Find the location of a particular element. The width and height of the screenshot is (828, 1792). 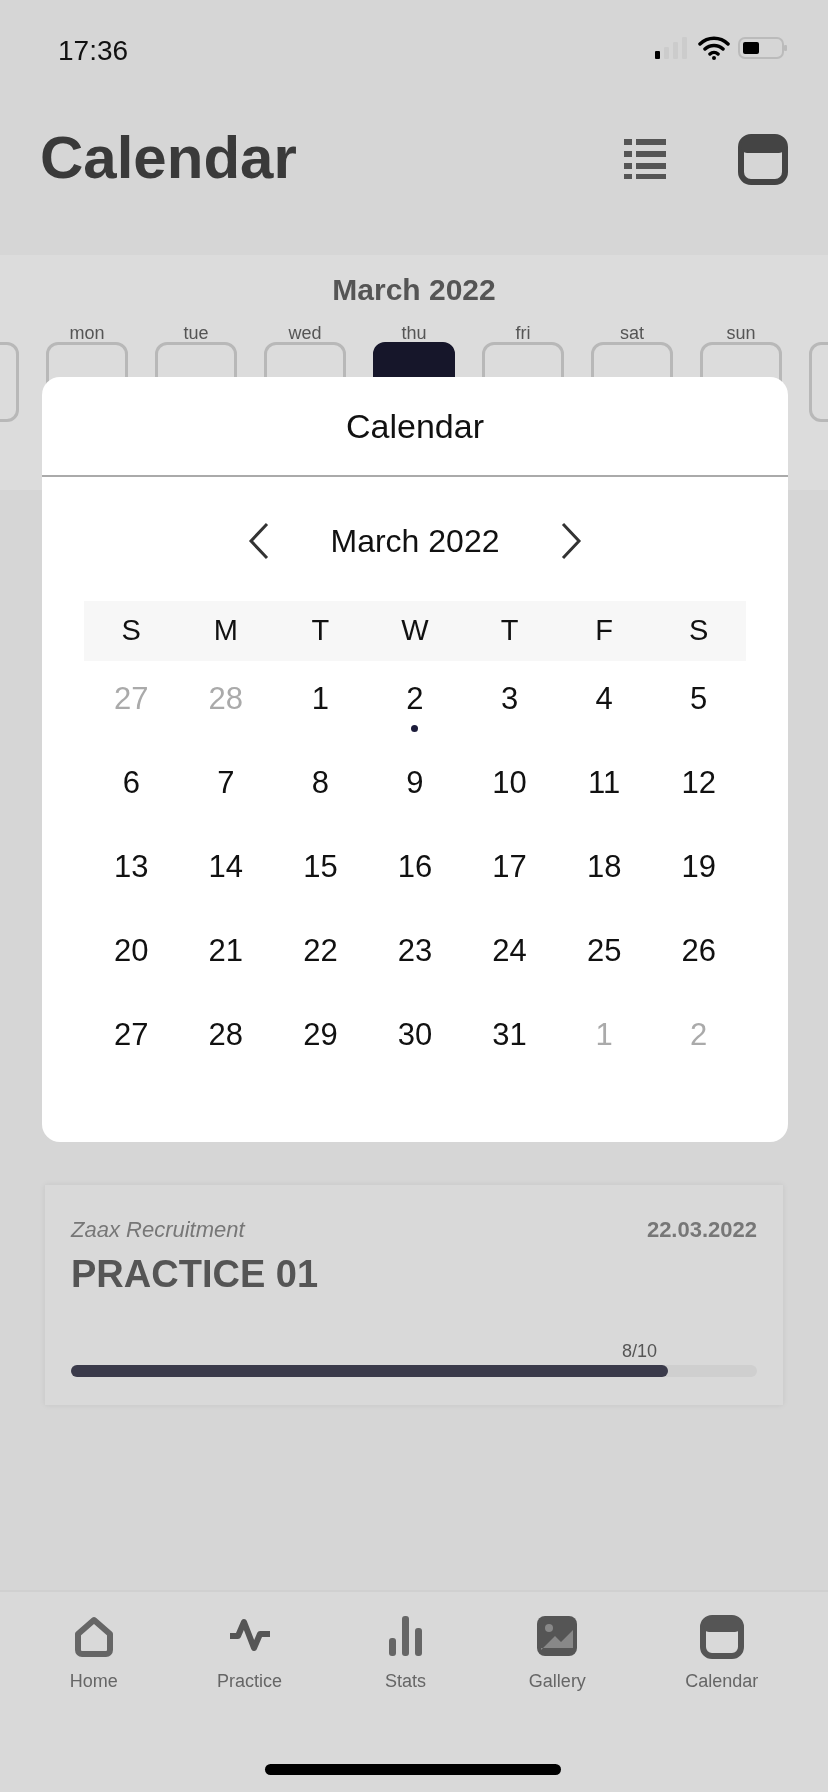

day-cell: 24 is located at coordinates (509, 956).